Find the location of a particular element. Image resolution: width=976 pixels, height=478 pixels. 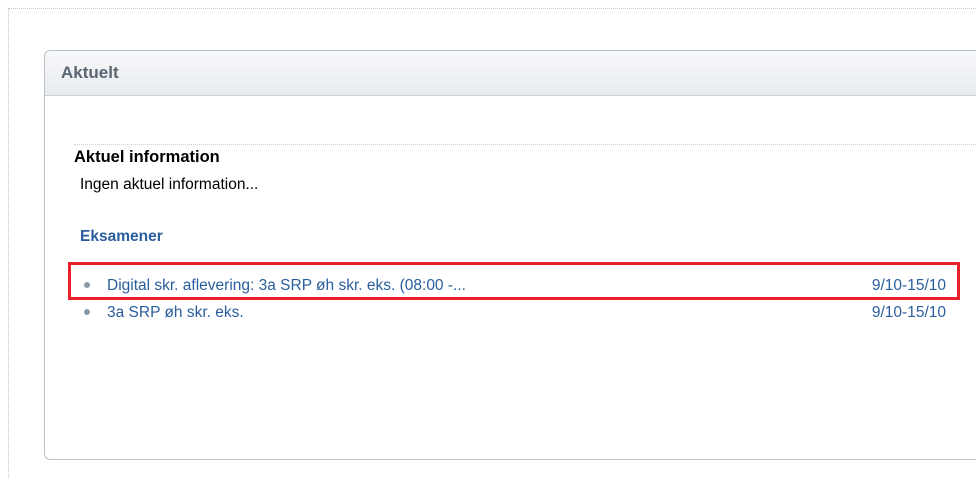

exam-list-item: 3a SRP øh skr. eks. 9/10-15/10 is located at coordinates (515, 316).